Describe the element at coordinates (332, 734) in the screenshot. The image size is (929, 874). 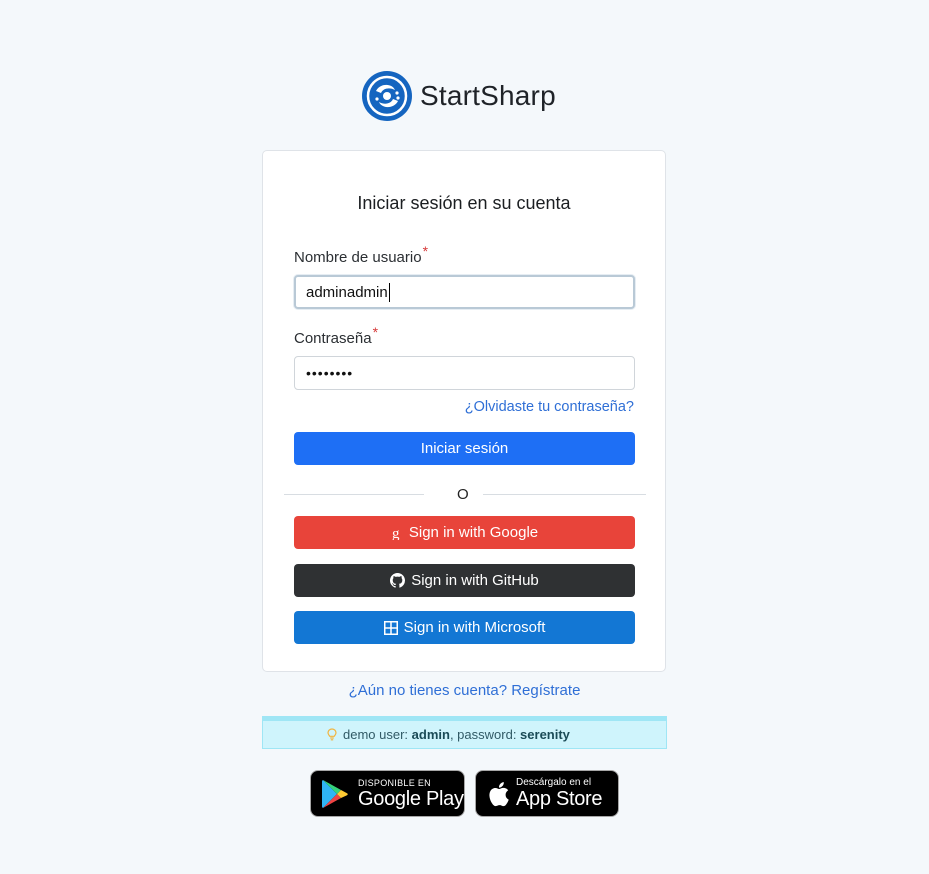
I see `lightbulb-icon` at that location.